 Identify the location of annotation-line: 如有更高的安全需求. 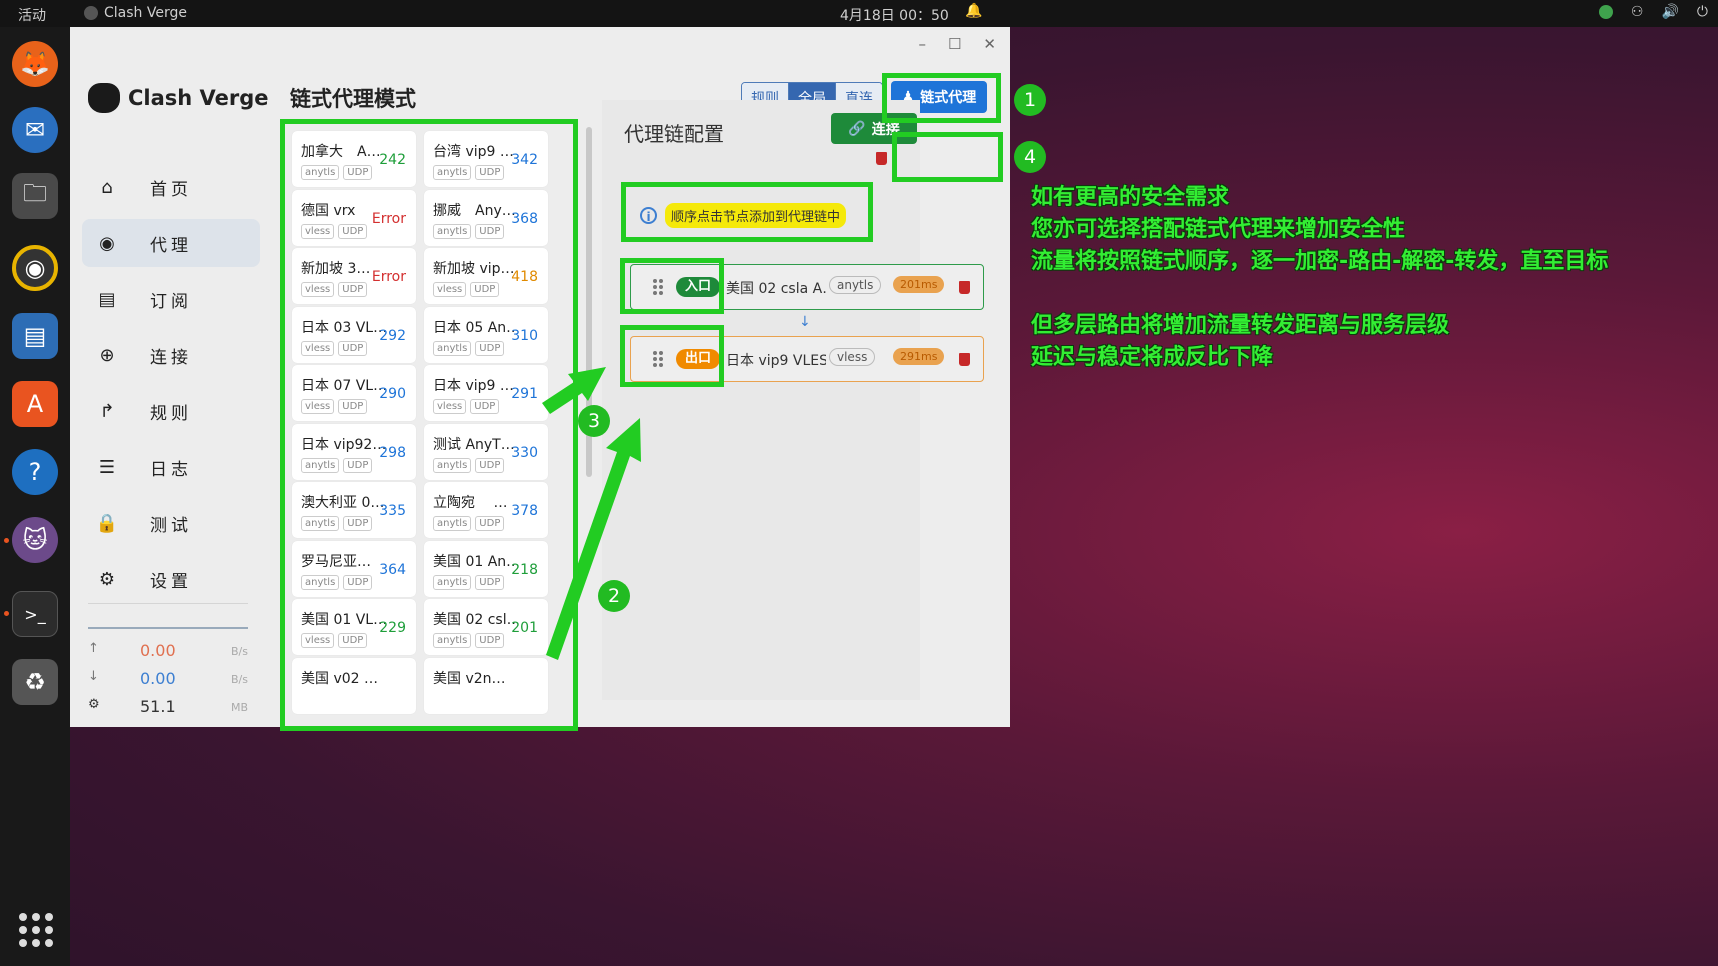
(1130, 197).